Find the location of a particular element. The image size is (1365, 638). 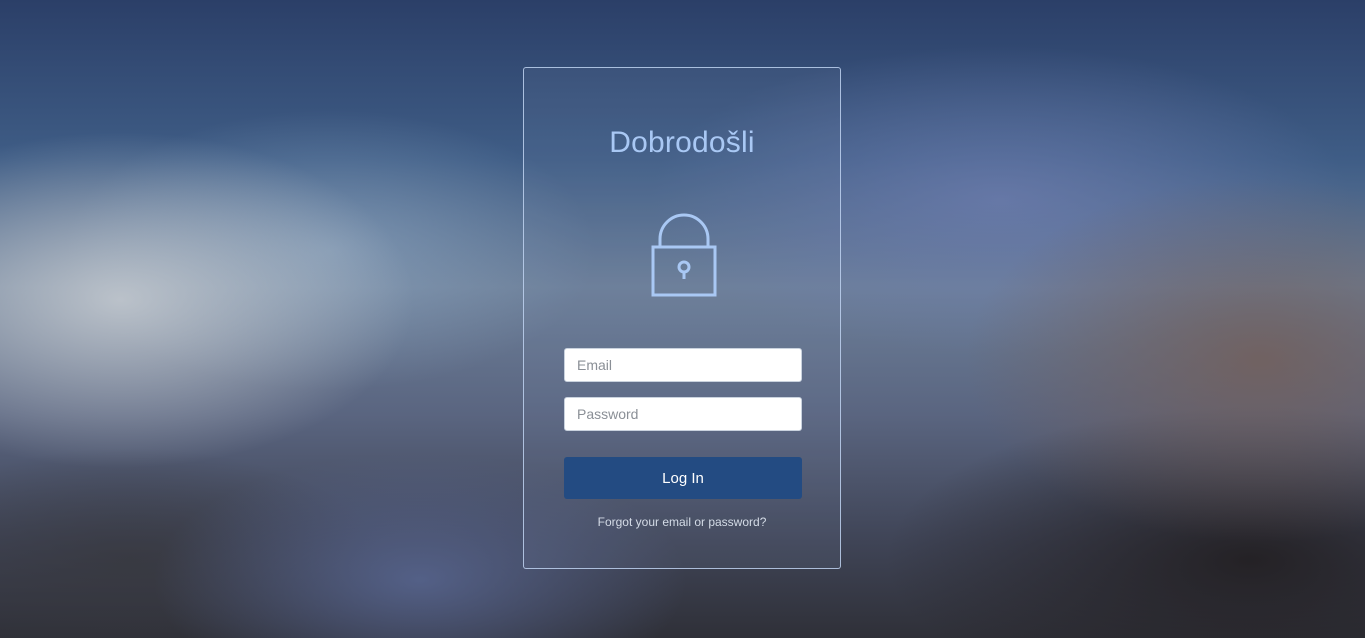

forgot-credentials-link: Forgot your email or password? is located at coordinates (682, 522).